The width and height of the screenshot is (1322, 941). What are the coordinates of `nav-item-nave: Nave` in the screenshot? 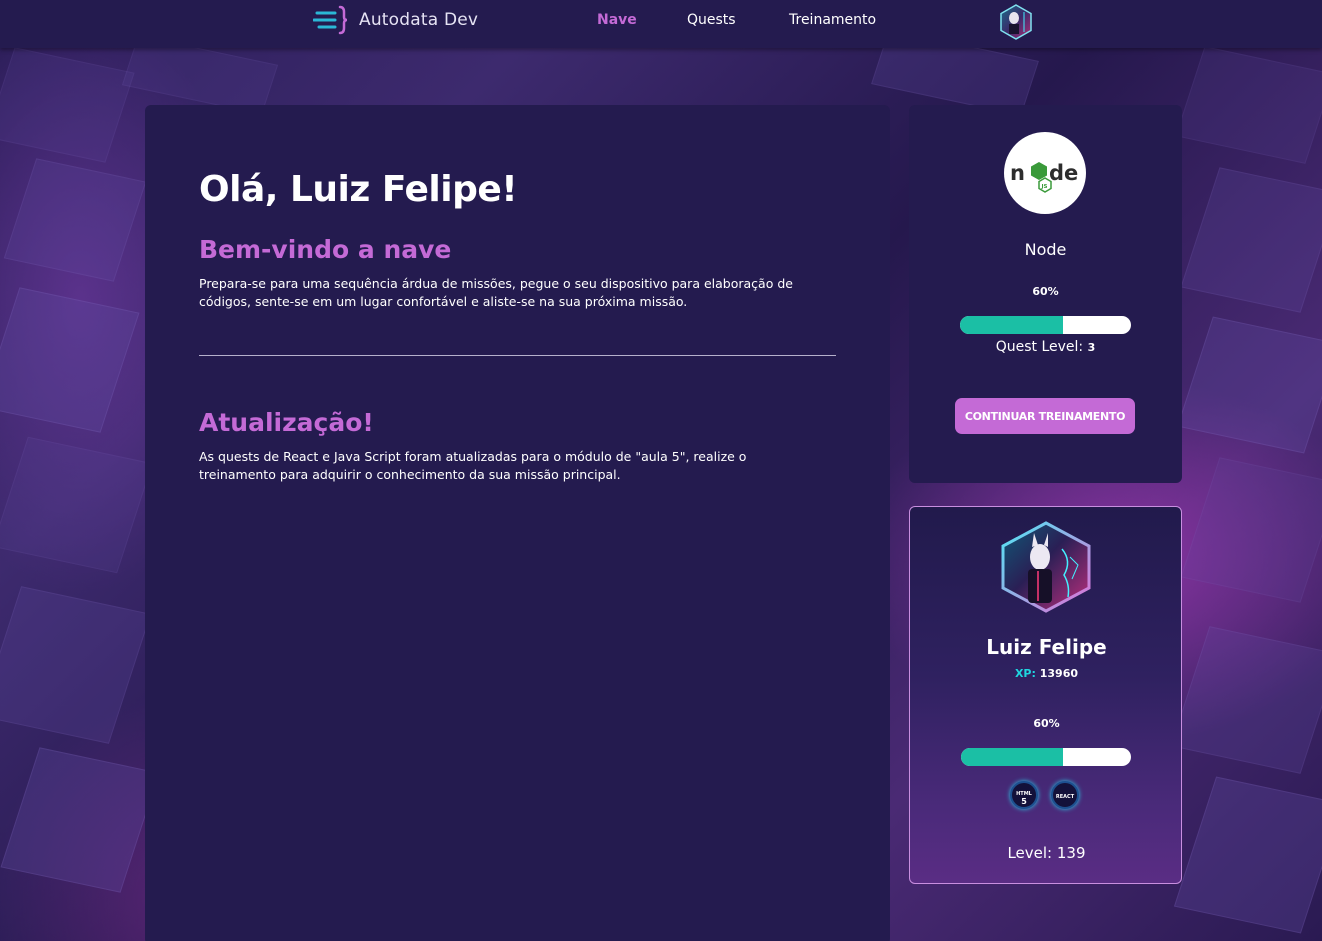 It's located at (617, 20).